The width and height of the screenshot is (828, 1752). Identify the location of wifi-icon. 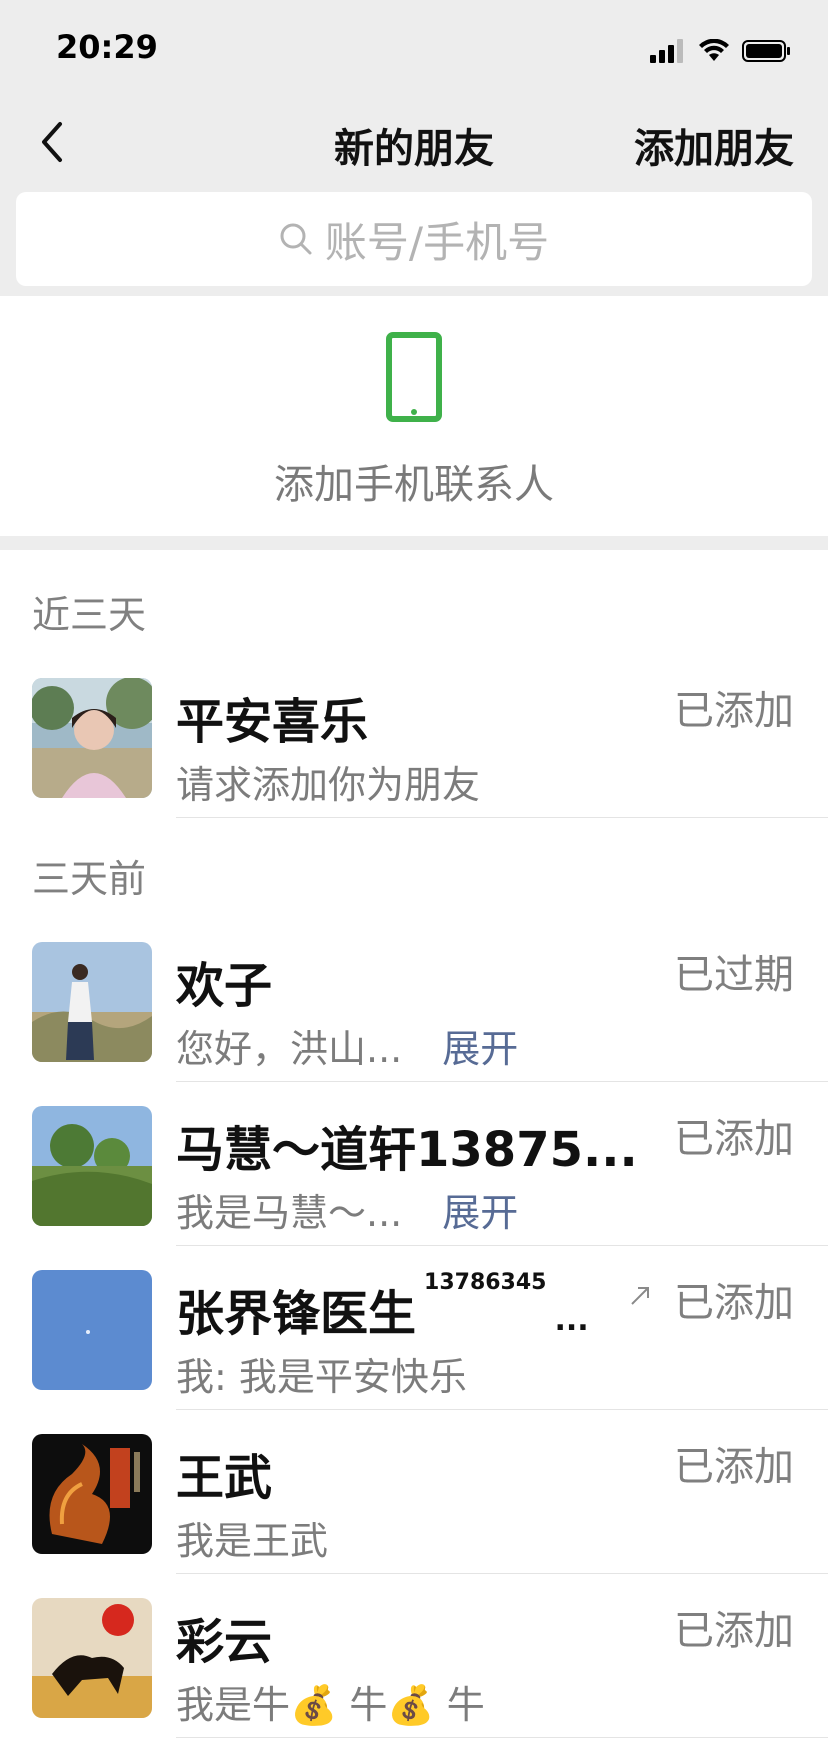
(714, 50).